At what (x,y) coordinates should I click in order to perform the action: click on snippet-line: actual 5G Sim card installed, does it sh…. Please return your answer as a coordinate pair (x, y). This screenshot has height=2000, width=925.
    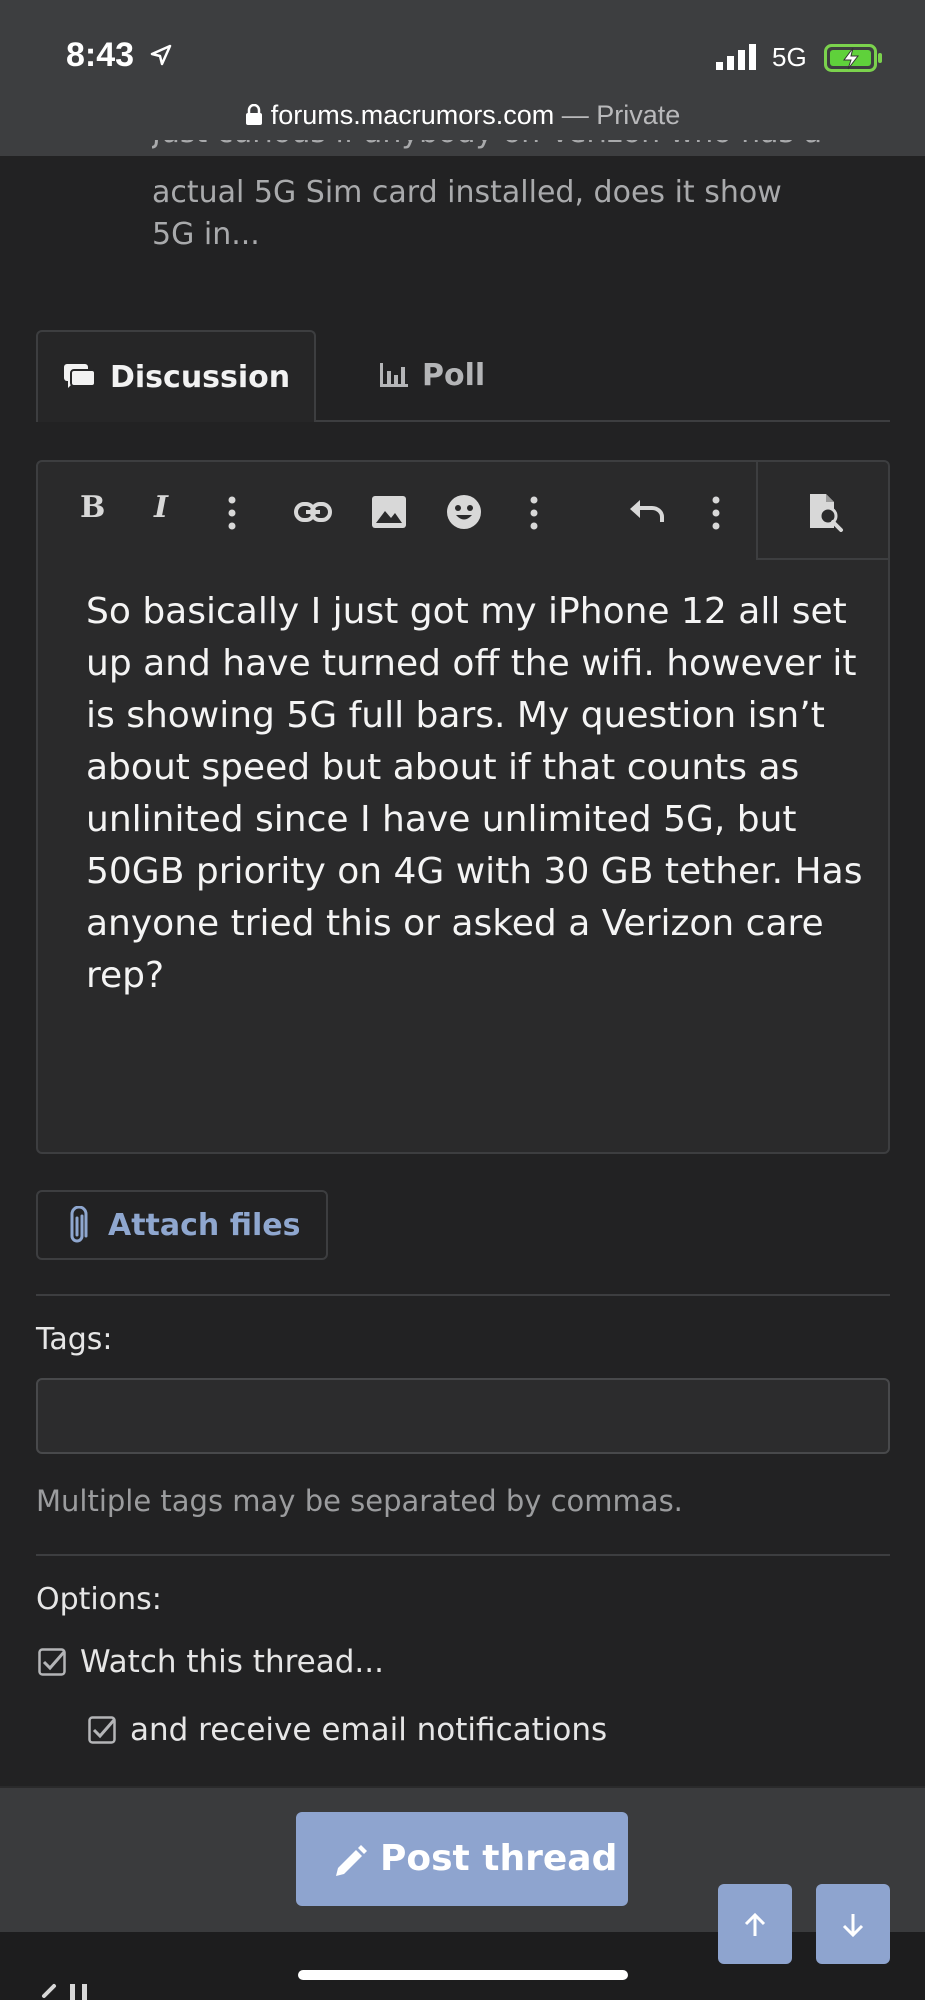
    Looking at the image, I should click on (467, 192).